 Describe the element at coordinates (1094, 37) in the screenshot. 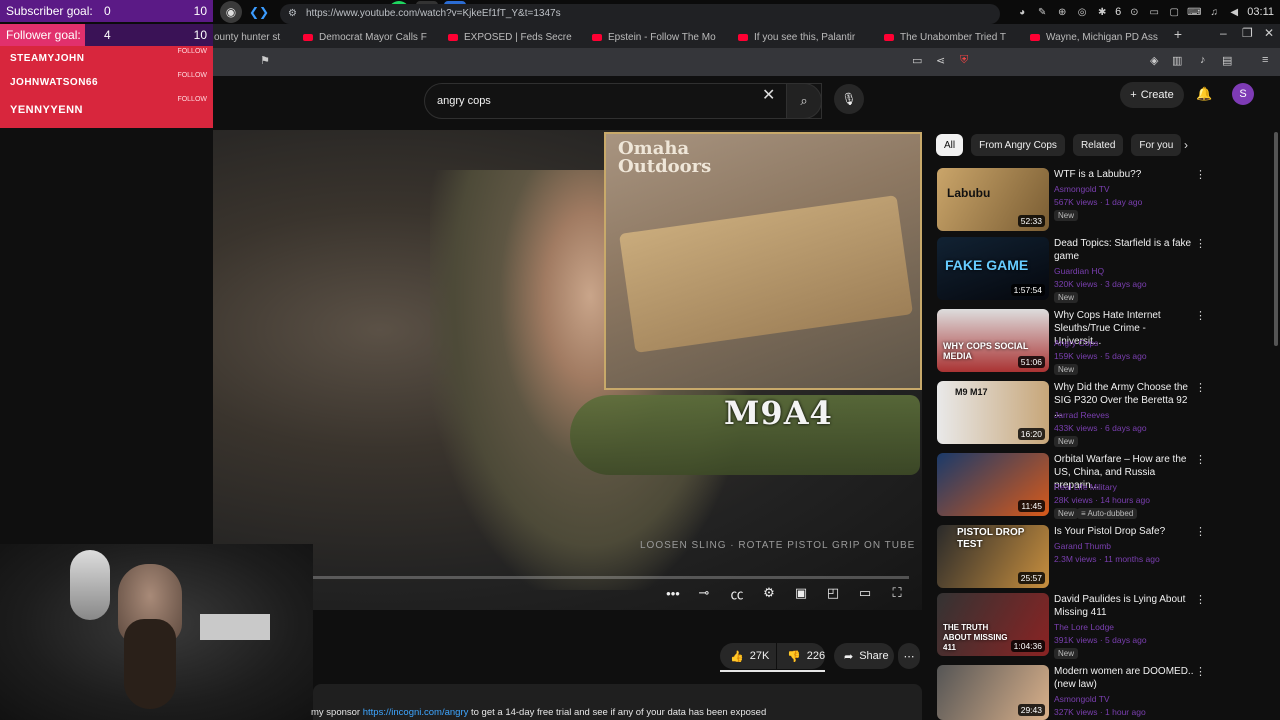

I see `browser-tab-active: Wayne, Michigan PD Ass` at that location.